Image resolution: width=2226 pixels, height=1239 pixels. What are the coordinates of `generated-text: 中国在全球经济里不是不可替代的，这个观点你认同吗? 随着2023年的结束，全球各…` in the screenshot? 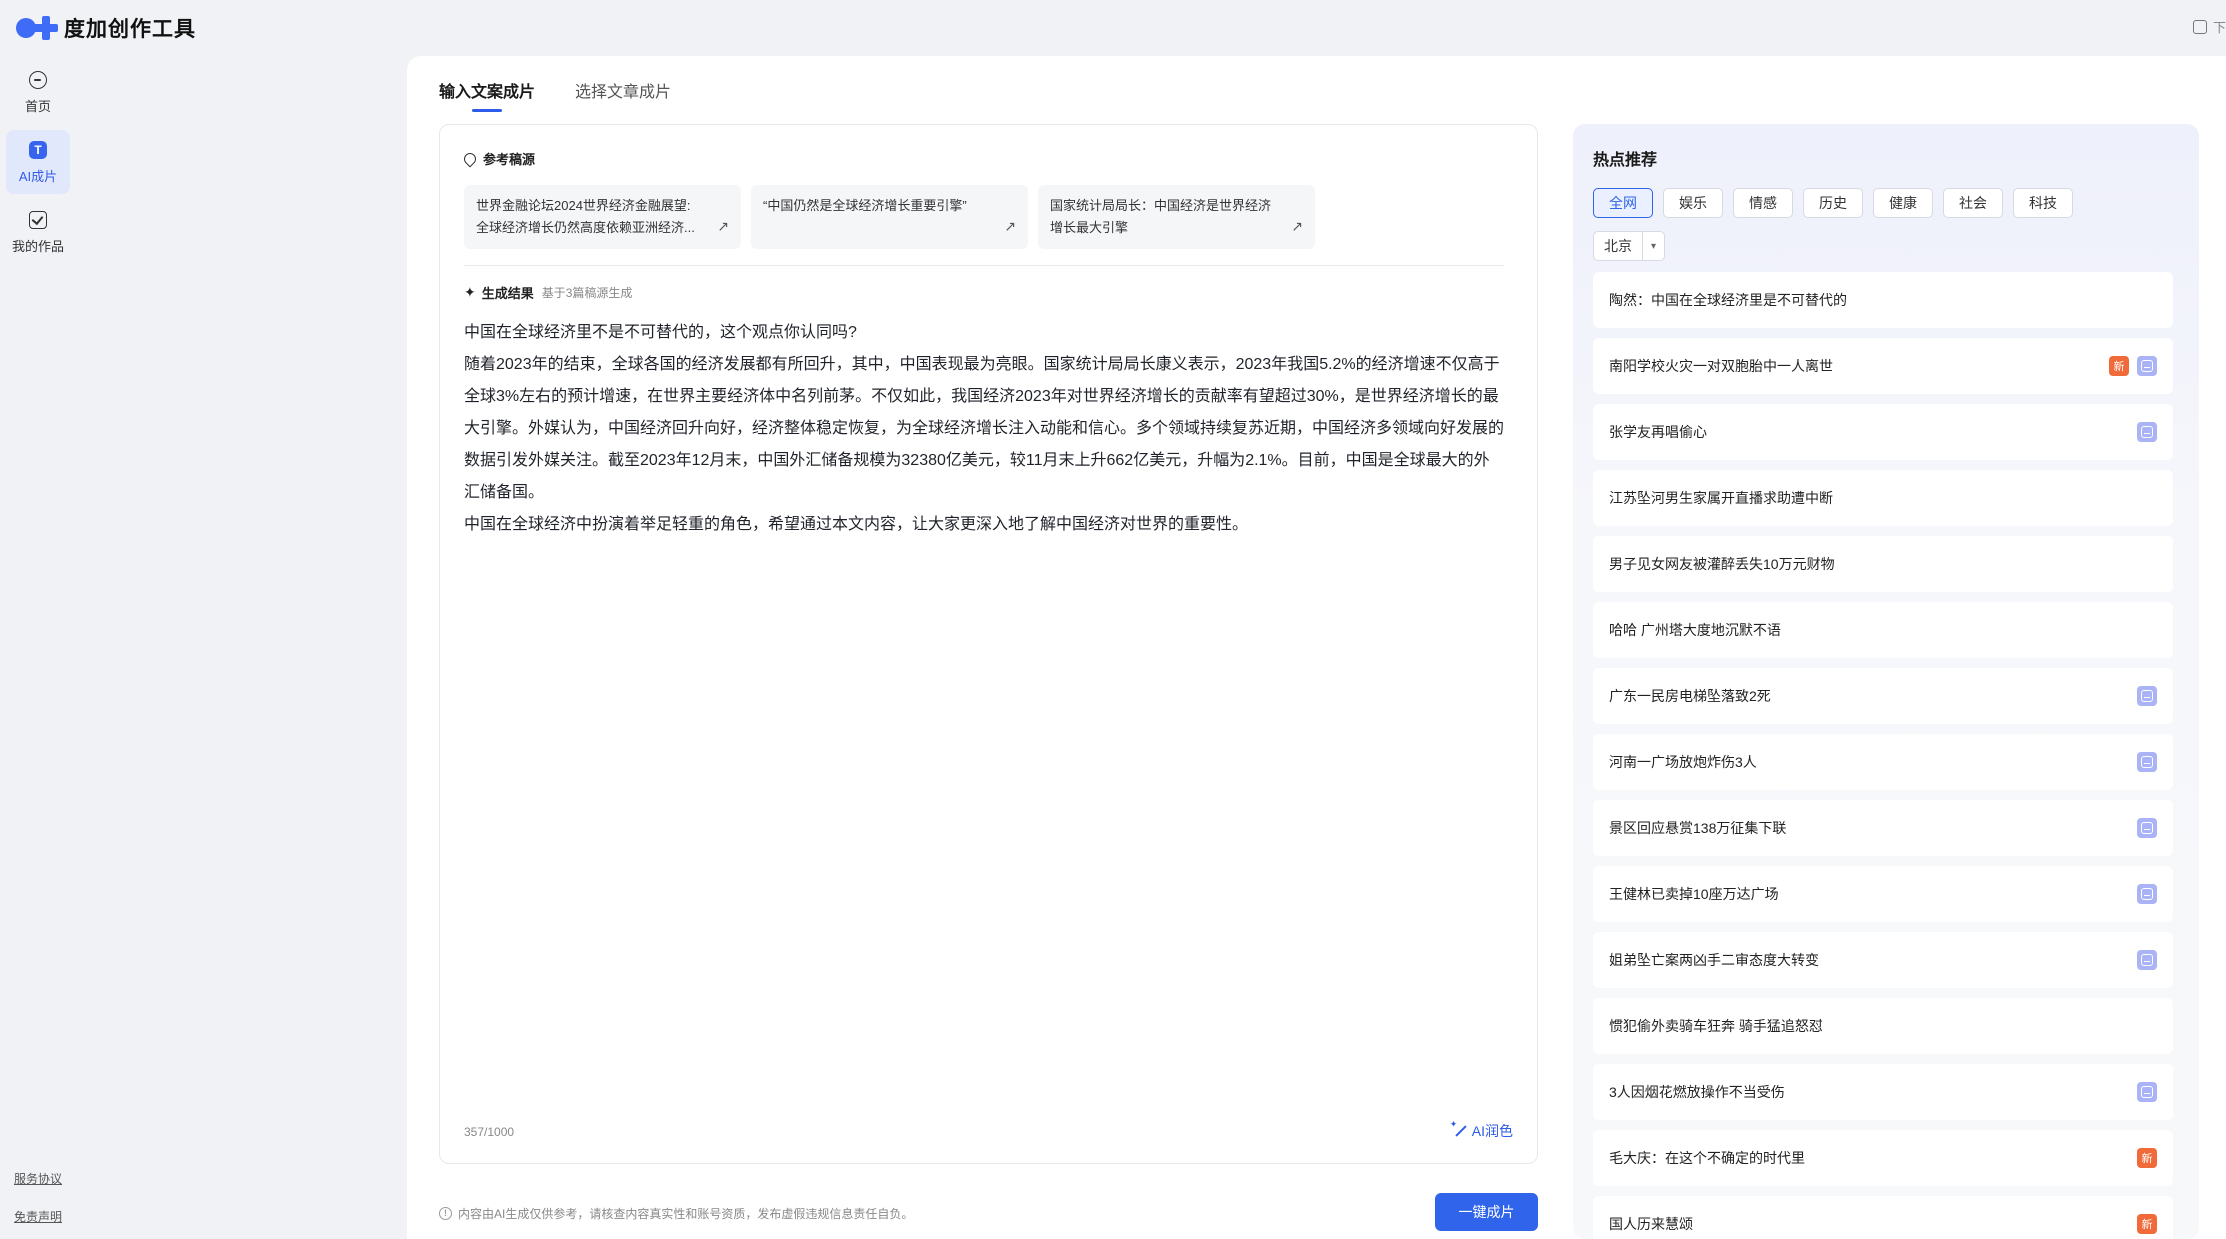 It's located at (984, 429).